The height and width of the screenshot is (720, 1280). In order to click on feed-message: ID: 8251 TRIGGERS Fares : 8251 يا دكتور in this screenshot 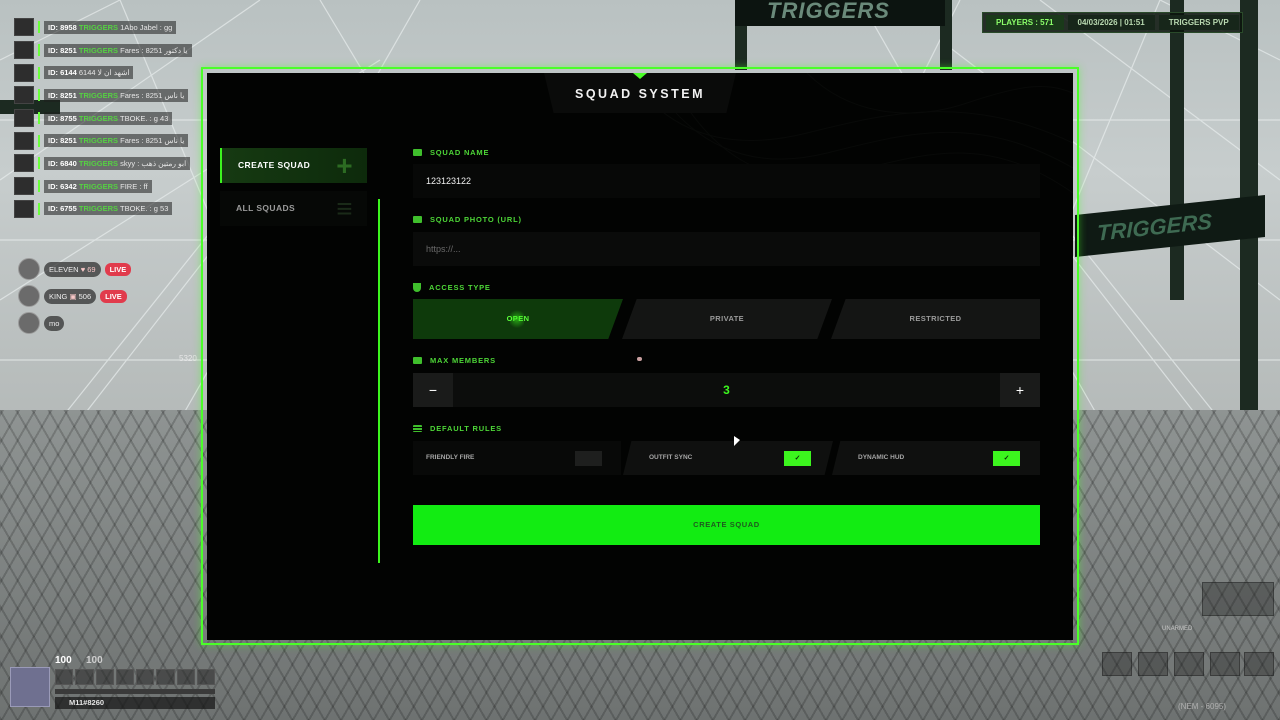, I will do `click(118, 50)`.